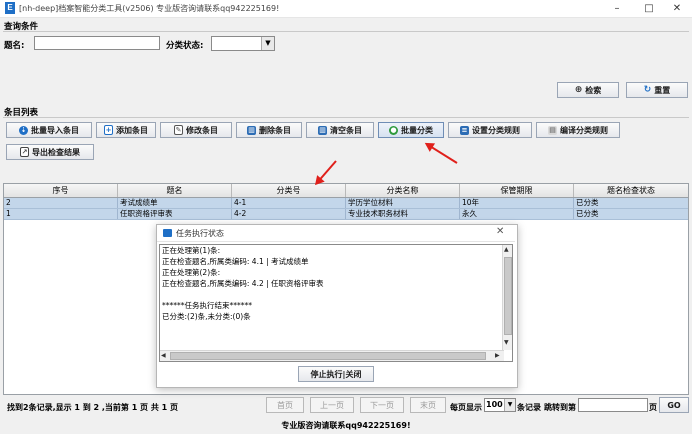  What do you see at coordinates (403, 214) in the screenshot?
I see `table-cell: 专业技术职务材料` at bounding box center [403, 214].